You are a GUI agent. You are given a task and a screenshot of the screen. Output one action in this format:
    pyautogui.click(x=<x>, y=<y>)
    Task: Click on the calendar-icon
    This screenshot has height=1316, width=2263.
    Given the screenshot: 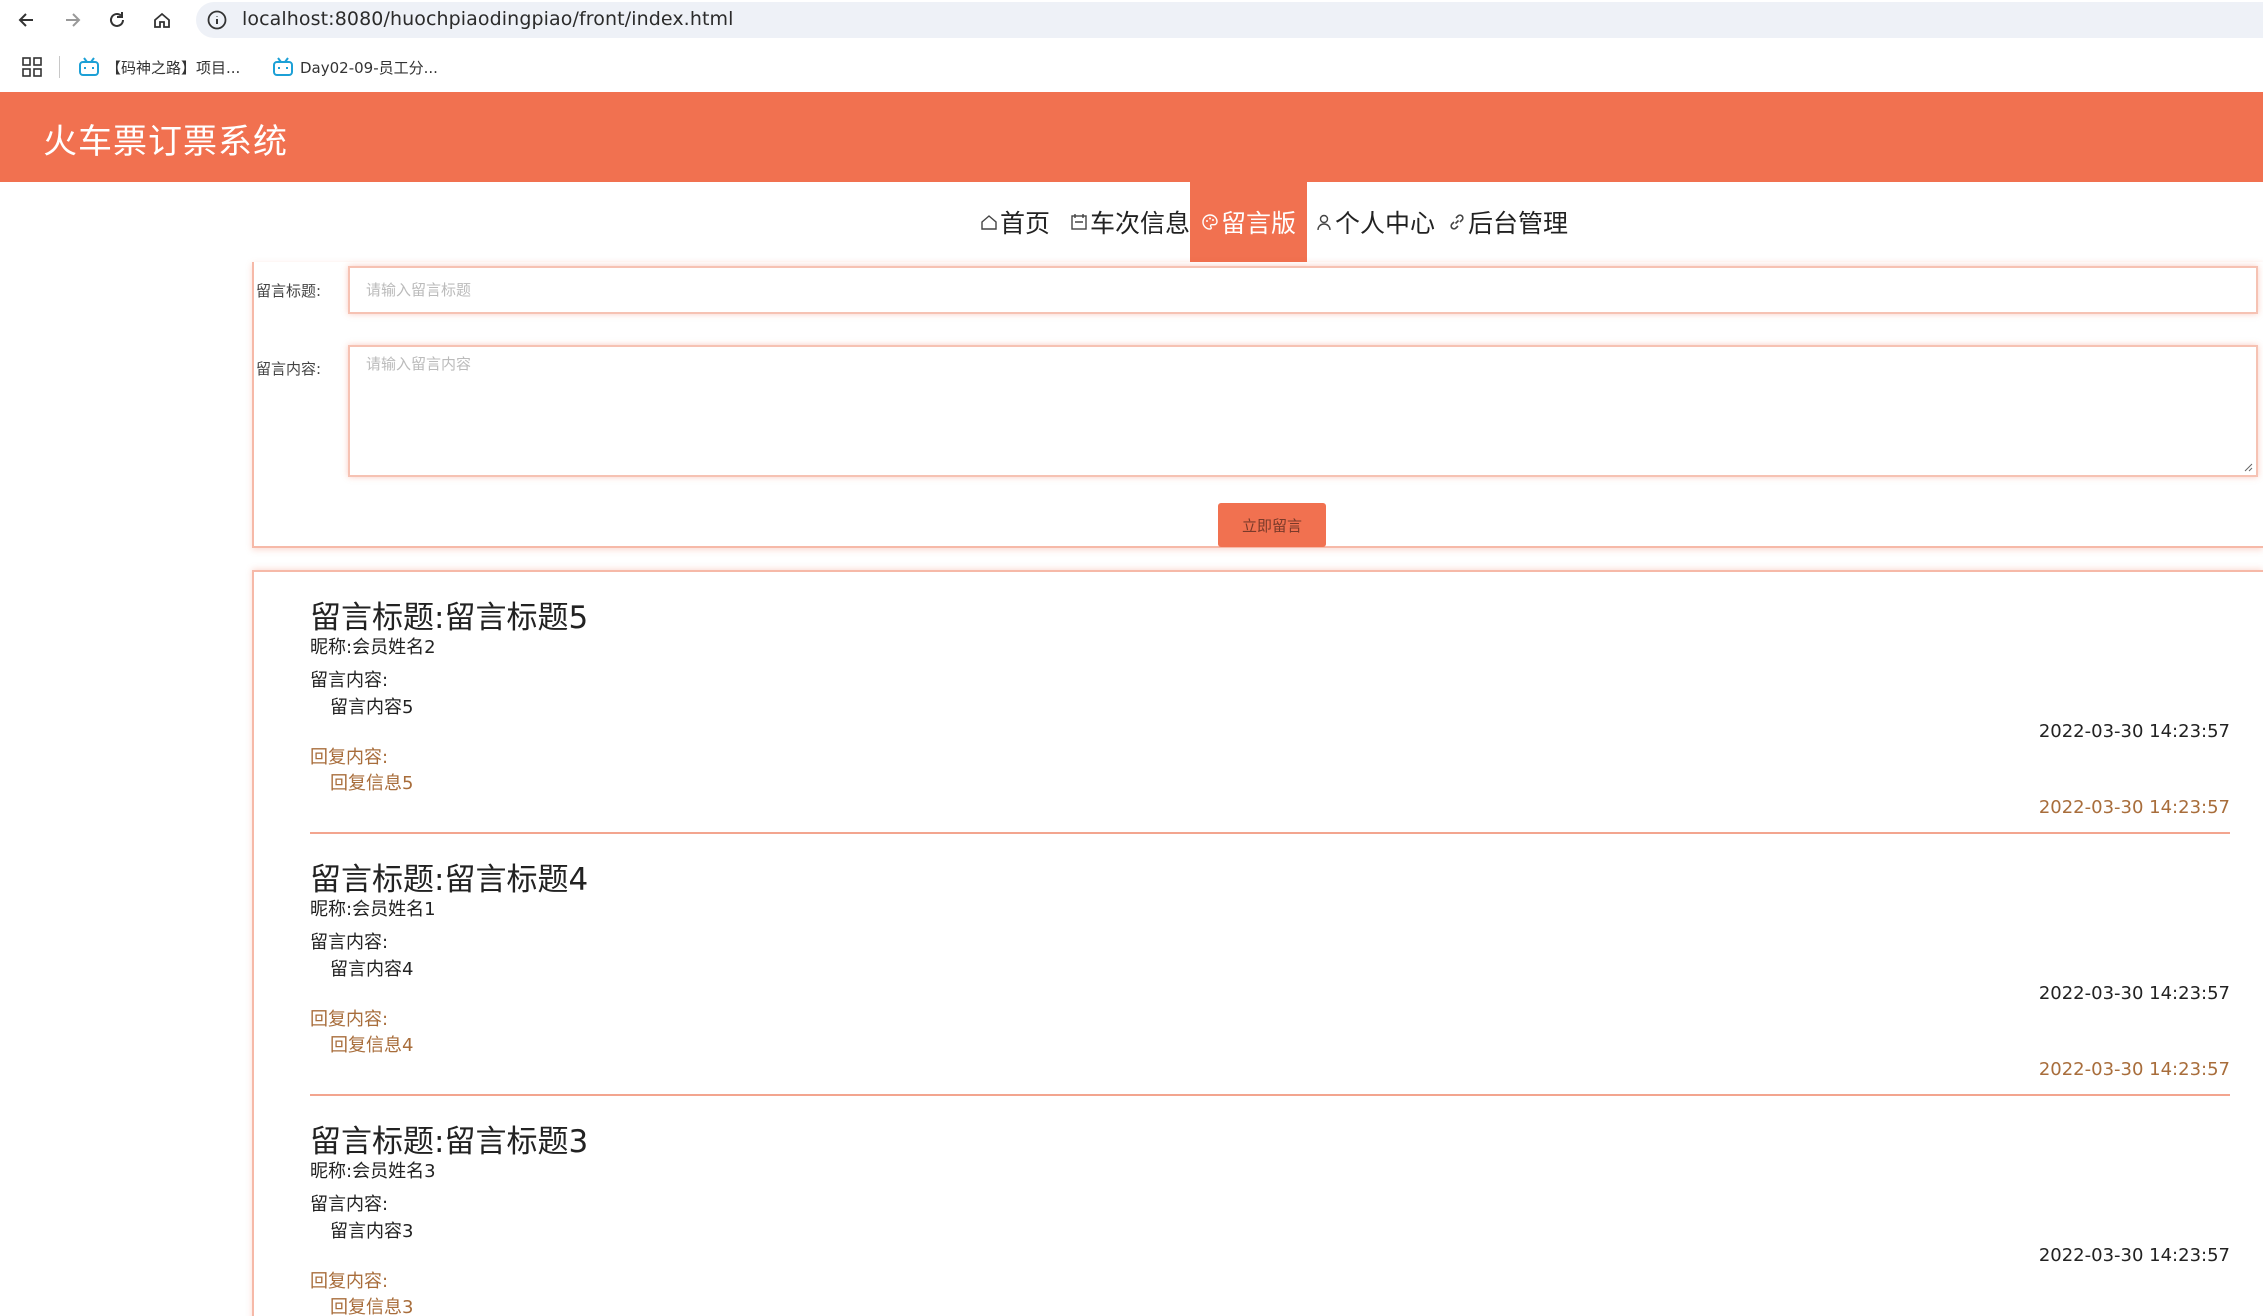 What is the action you would take?
    pyautogui.click(x=1079, y=222)
    